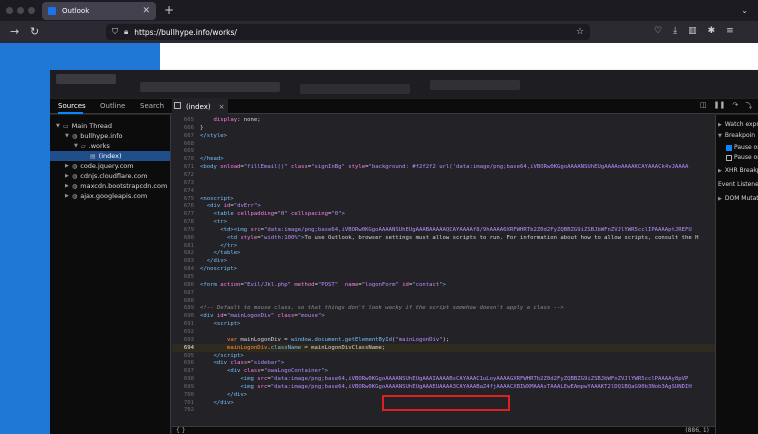 This screenshot has height=434, width=758. Describe the element at coordinates (183, 191) in the screenshot. I see `line-number: 674` at that location.